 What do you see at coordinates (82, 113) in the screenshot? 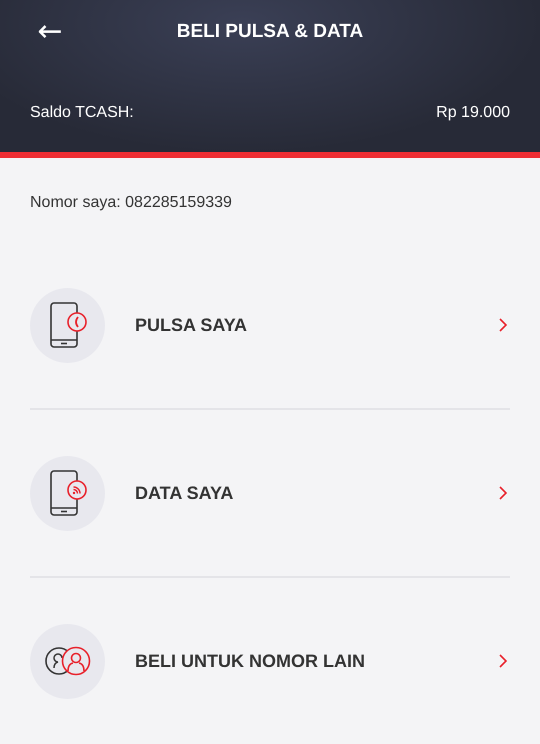
I see `balance-label: Saldo TCASH:` at bounding box center [82, 113].